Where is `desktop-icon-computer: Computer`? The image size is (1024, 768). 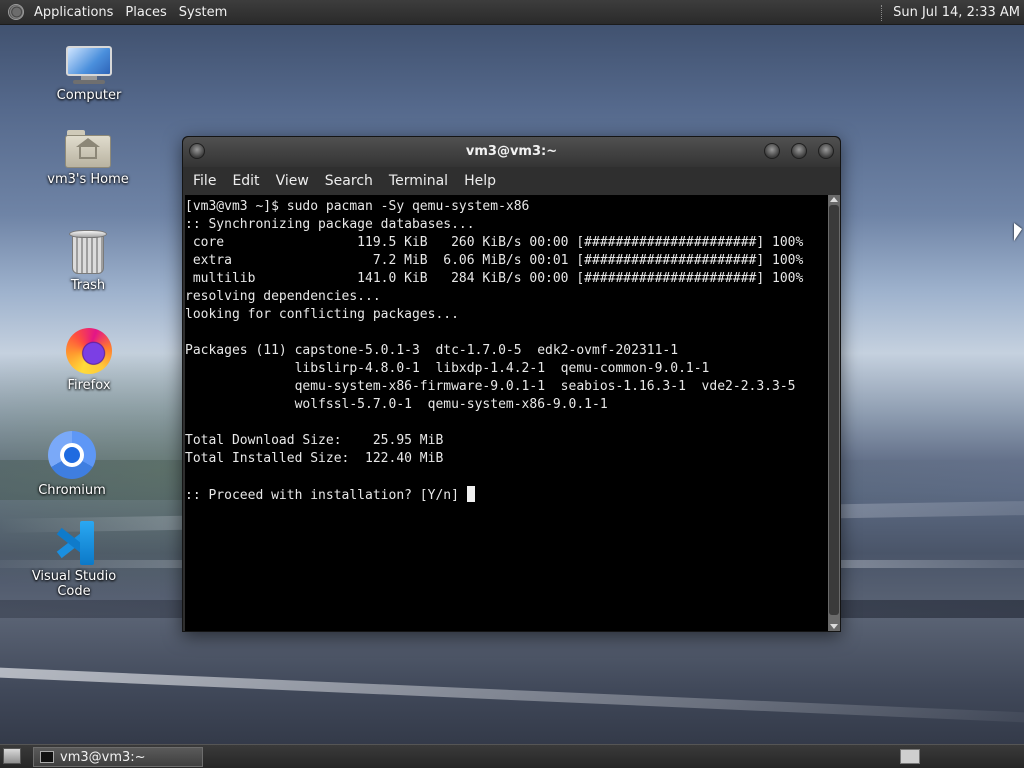
desktop-icon-computer: Computer is located at coordinates (89, 74).